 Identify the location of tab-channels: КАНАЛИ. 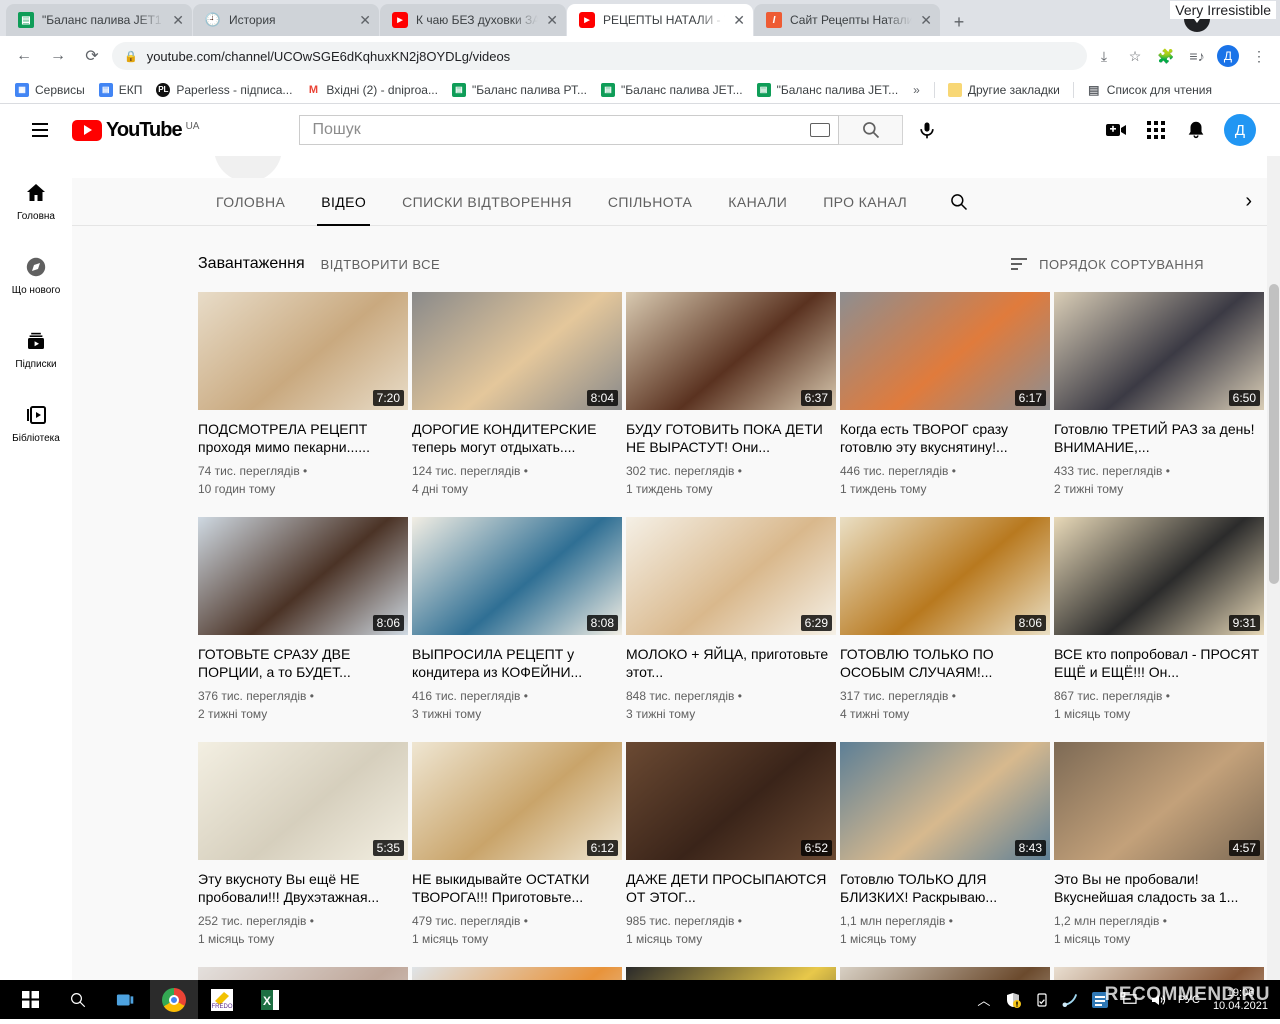
(757, 202).